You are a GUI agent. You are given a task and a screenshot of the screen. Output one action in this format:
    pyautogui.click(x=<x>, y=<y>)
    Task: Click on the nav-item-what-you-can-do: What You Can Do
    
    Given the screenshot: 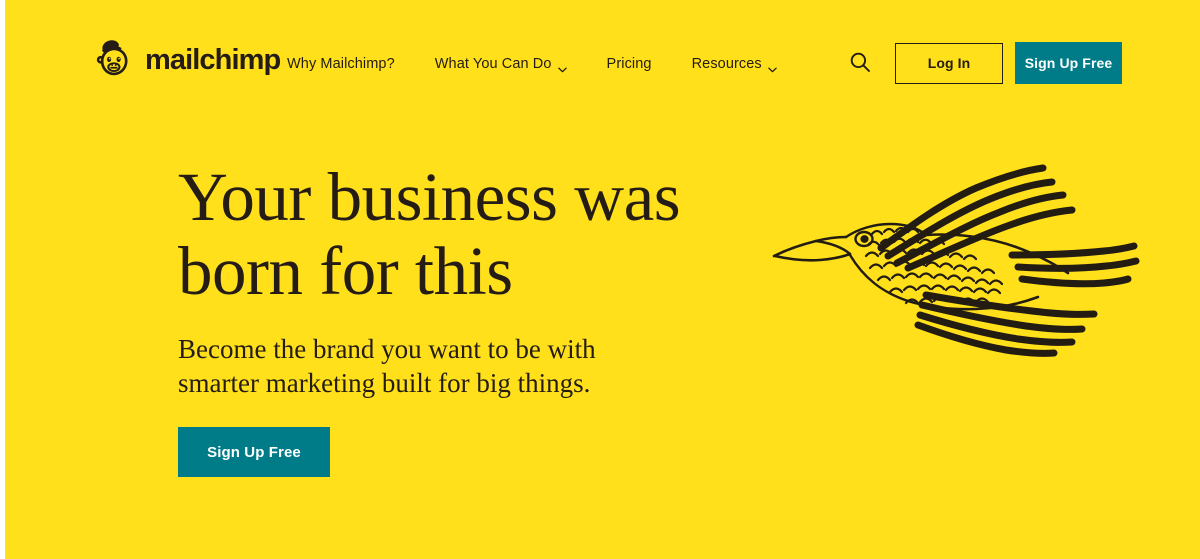 What is the action you would take?
    pyautogui.click(x=500, y=64)
    